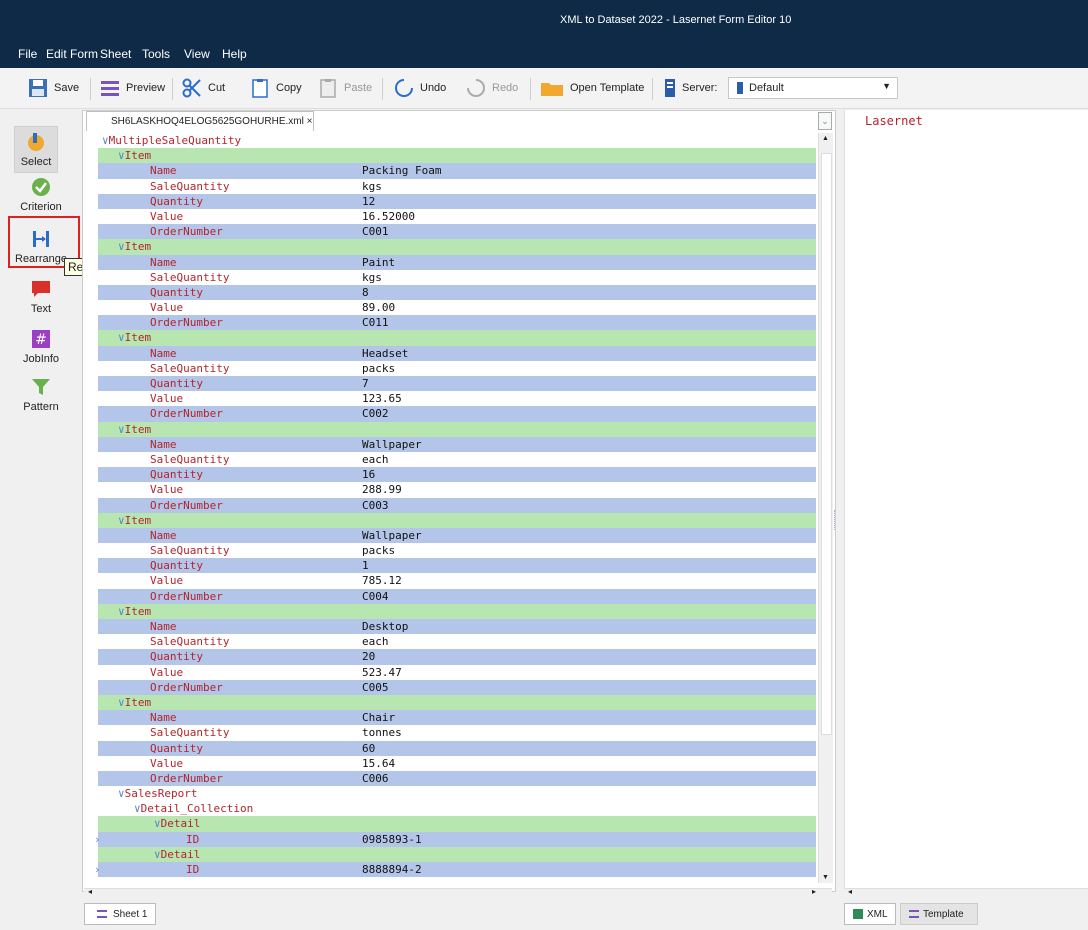 The height and width of the screenshot is (930, 1088). Describe the element at coordinates (457, 718) in the screenshot. I see `tree-field-row: Name Chair` at that location.